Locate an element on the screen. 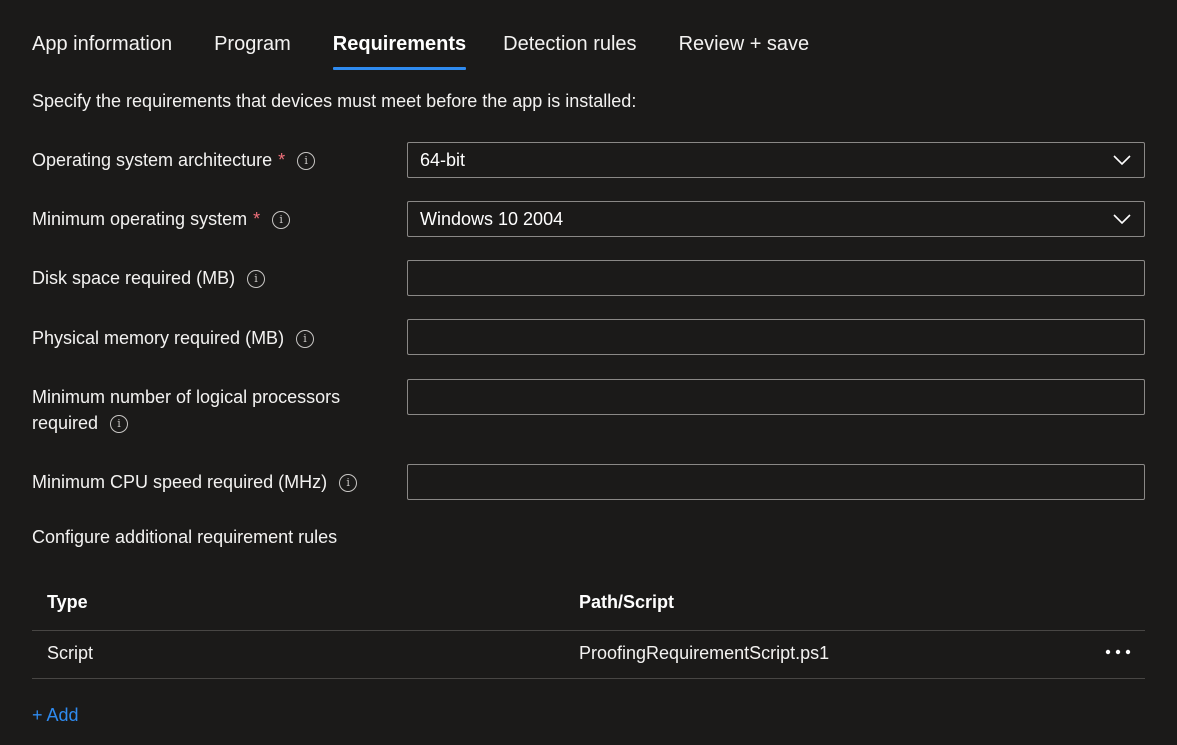 The height and width of the screenshot is (745, 1177). table-header: Type Path/Script is located at coordinates (588, 607).